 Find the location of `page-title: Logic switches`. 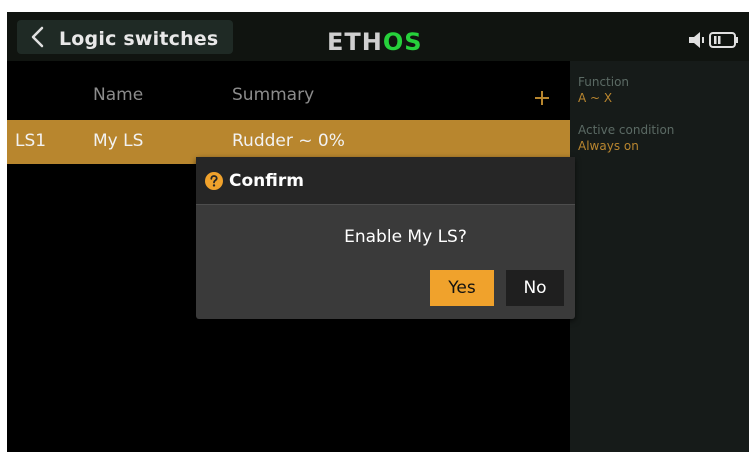

page-title: Logic switches is located at coordinates (139, 39).